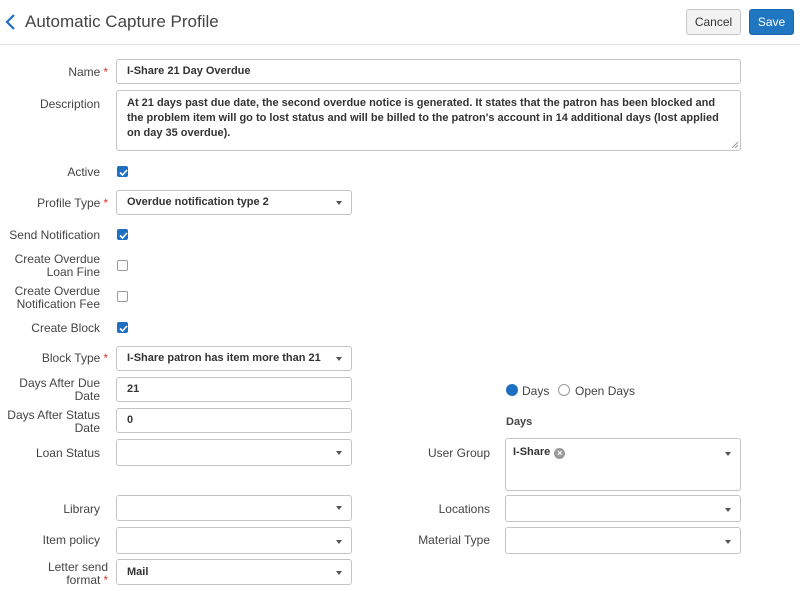 Image resolution: width=800 pixels, height=591 pixels. Describe the element at coordinates (428, 71) in the screenshot. I see `name-input: I-Share 21 Day Overdue` at that location.